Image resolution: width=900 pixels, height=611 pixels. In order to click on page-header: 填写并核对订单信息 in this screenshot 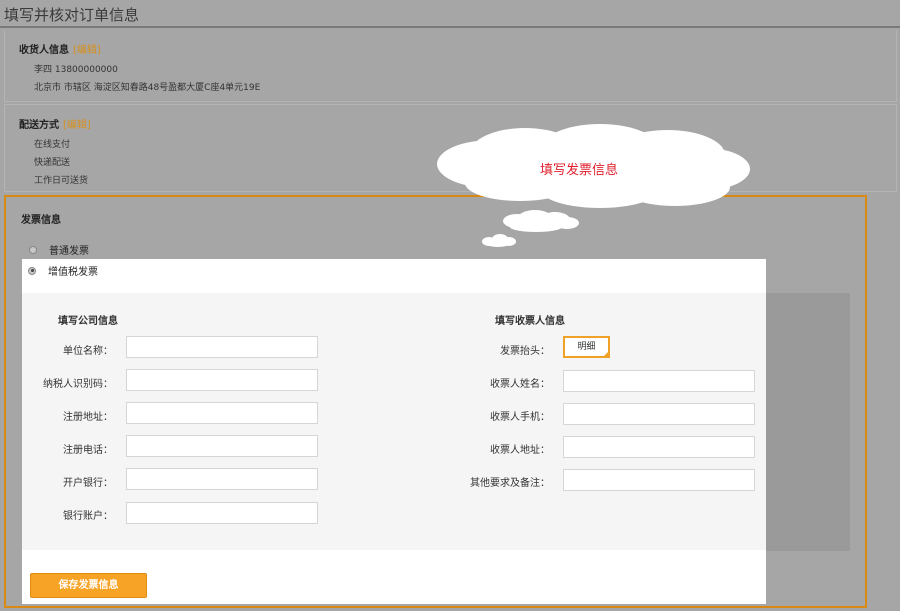, I will do `click(450, 14)`.